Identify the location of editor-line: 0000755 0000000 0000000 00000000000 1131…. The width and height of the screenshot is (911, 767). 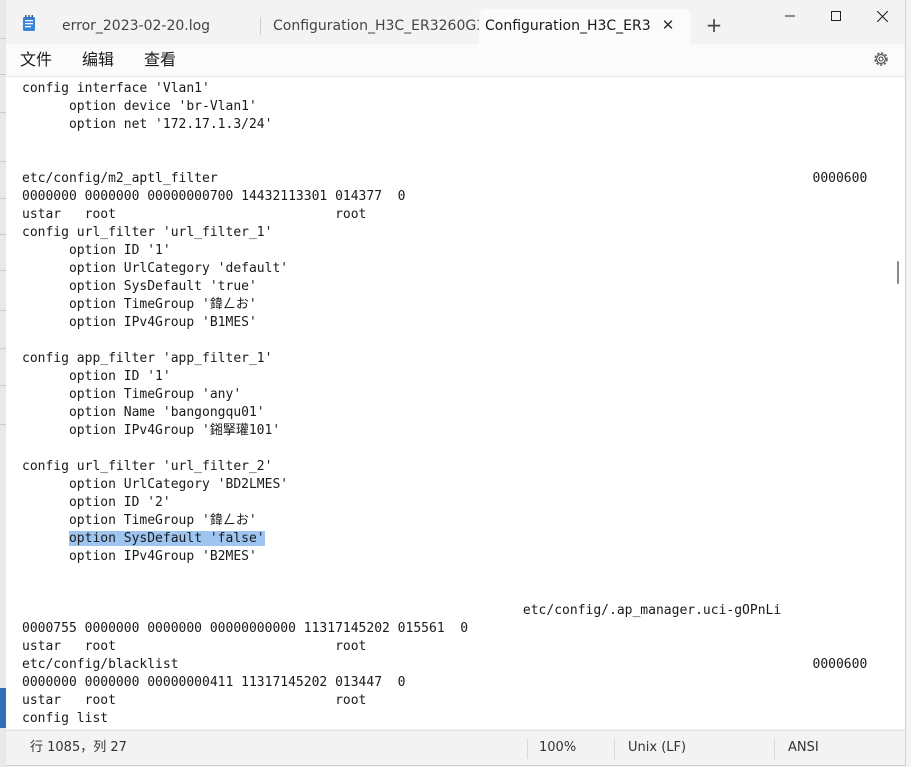
(245, 628).